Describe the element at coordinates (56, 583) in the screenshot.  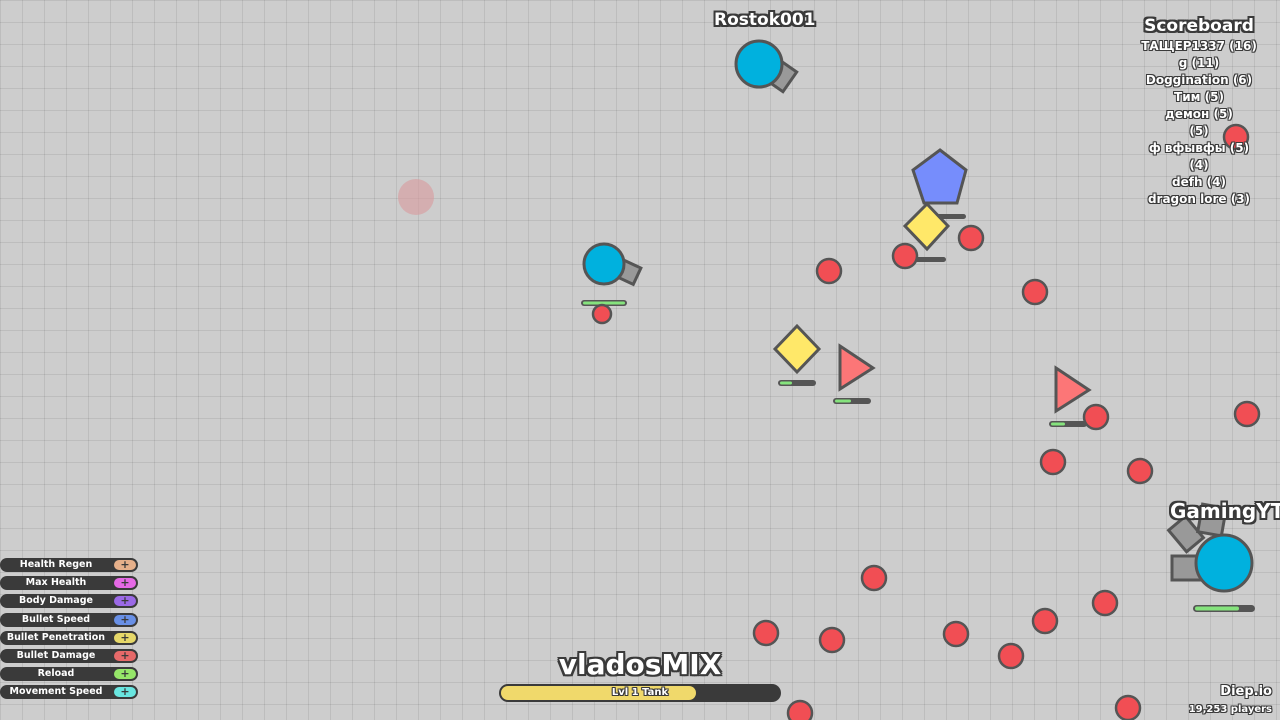
I see `upgrade-label: Max Health` at that location.